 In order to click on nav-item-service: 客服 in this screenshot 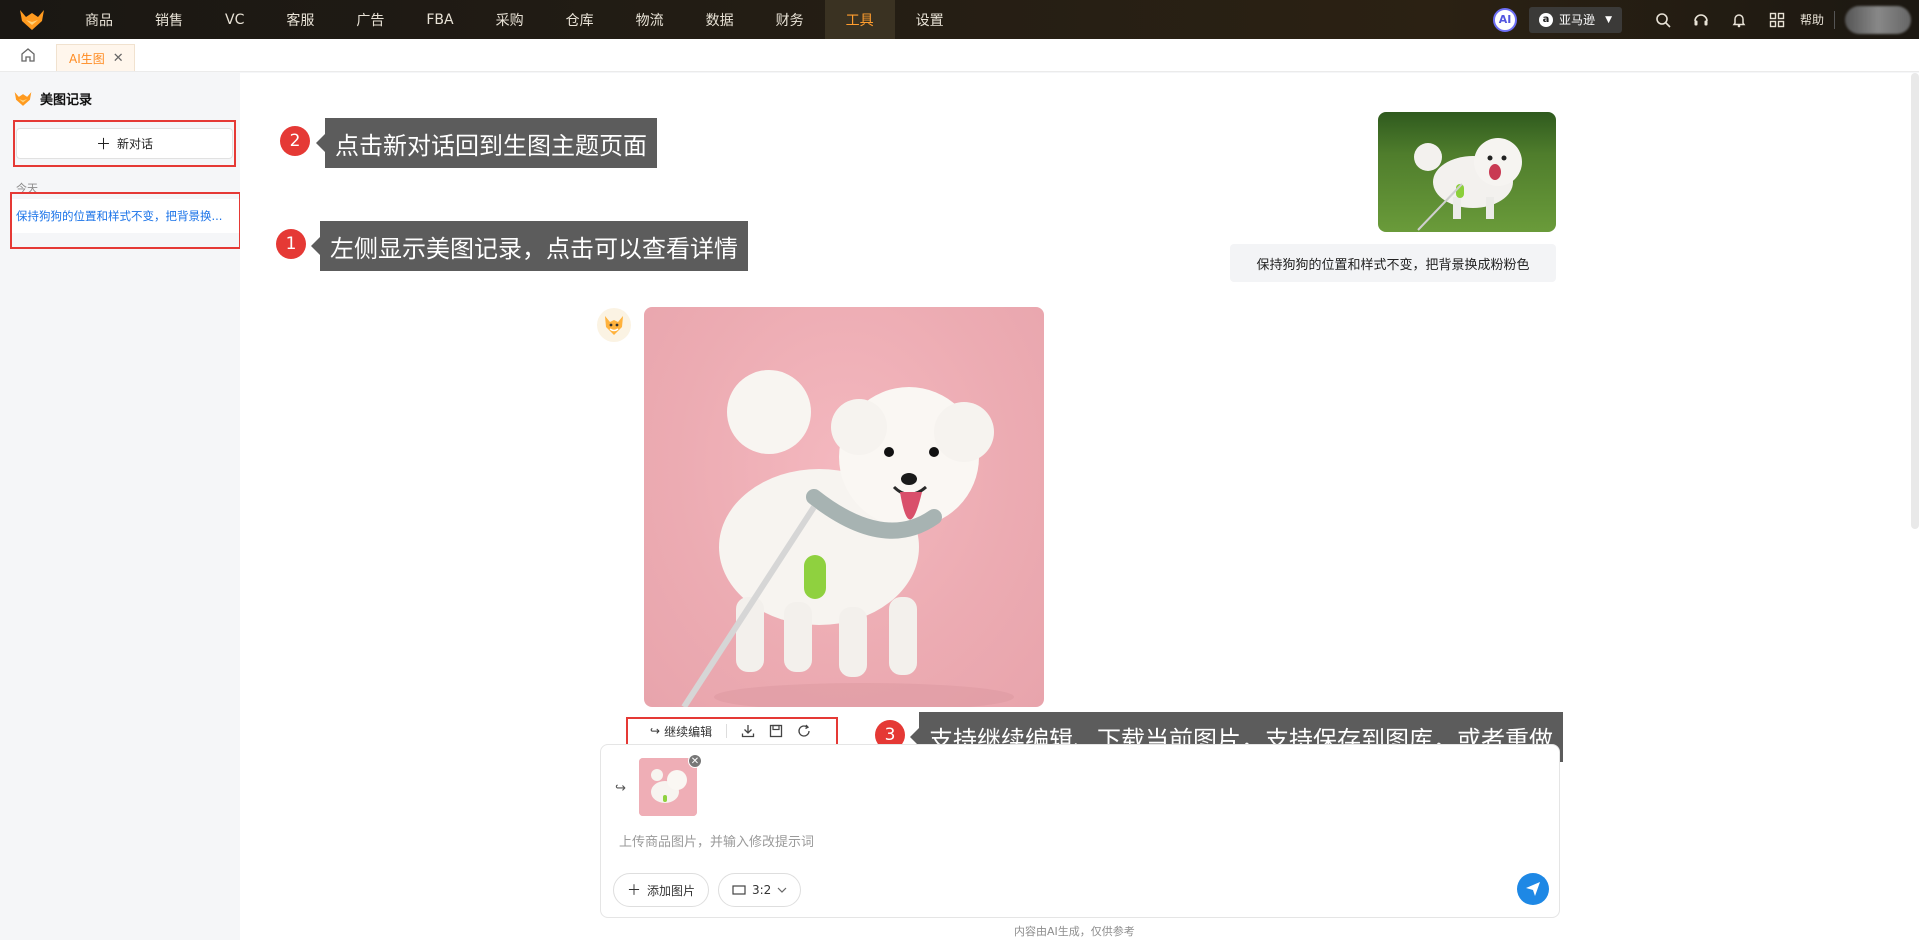, I will do `click(300, 19)`.